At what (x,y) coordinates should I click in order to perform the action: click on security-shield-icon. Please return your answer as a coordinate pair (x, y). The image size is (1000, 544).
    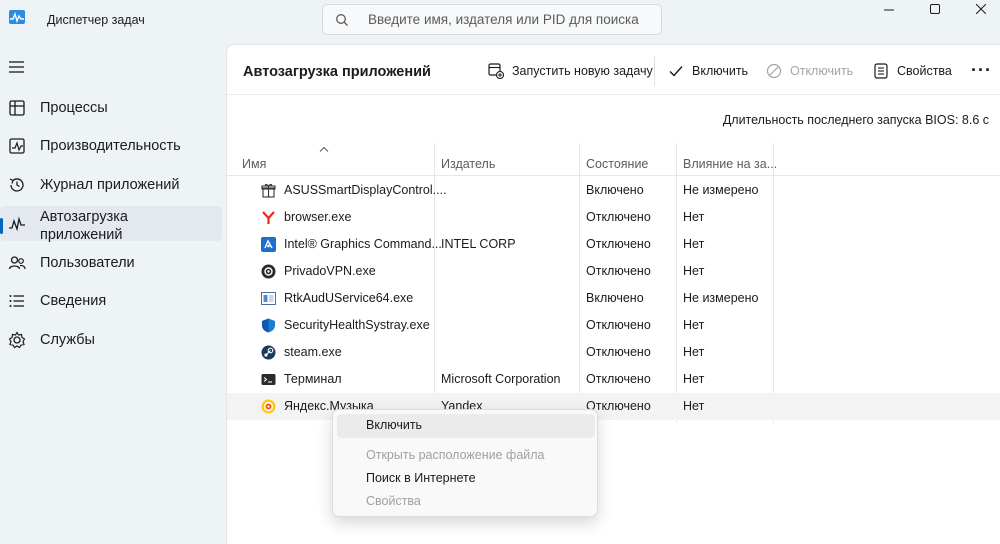
    Looking at the image, I should click on (268, 325).